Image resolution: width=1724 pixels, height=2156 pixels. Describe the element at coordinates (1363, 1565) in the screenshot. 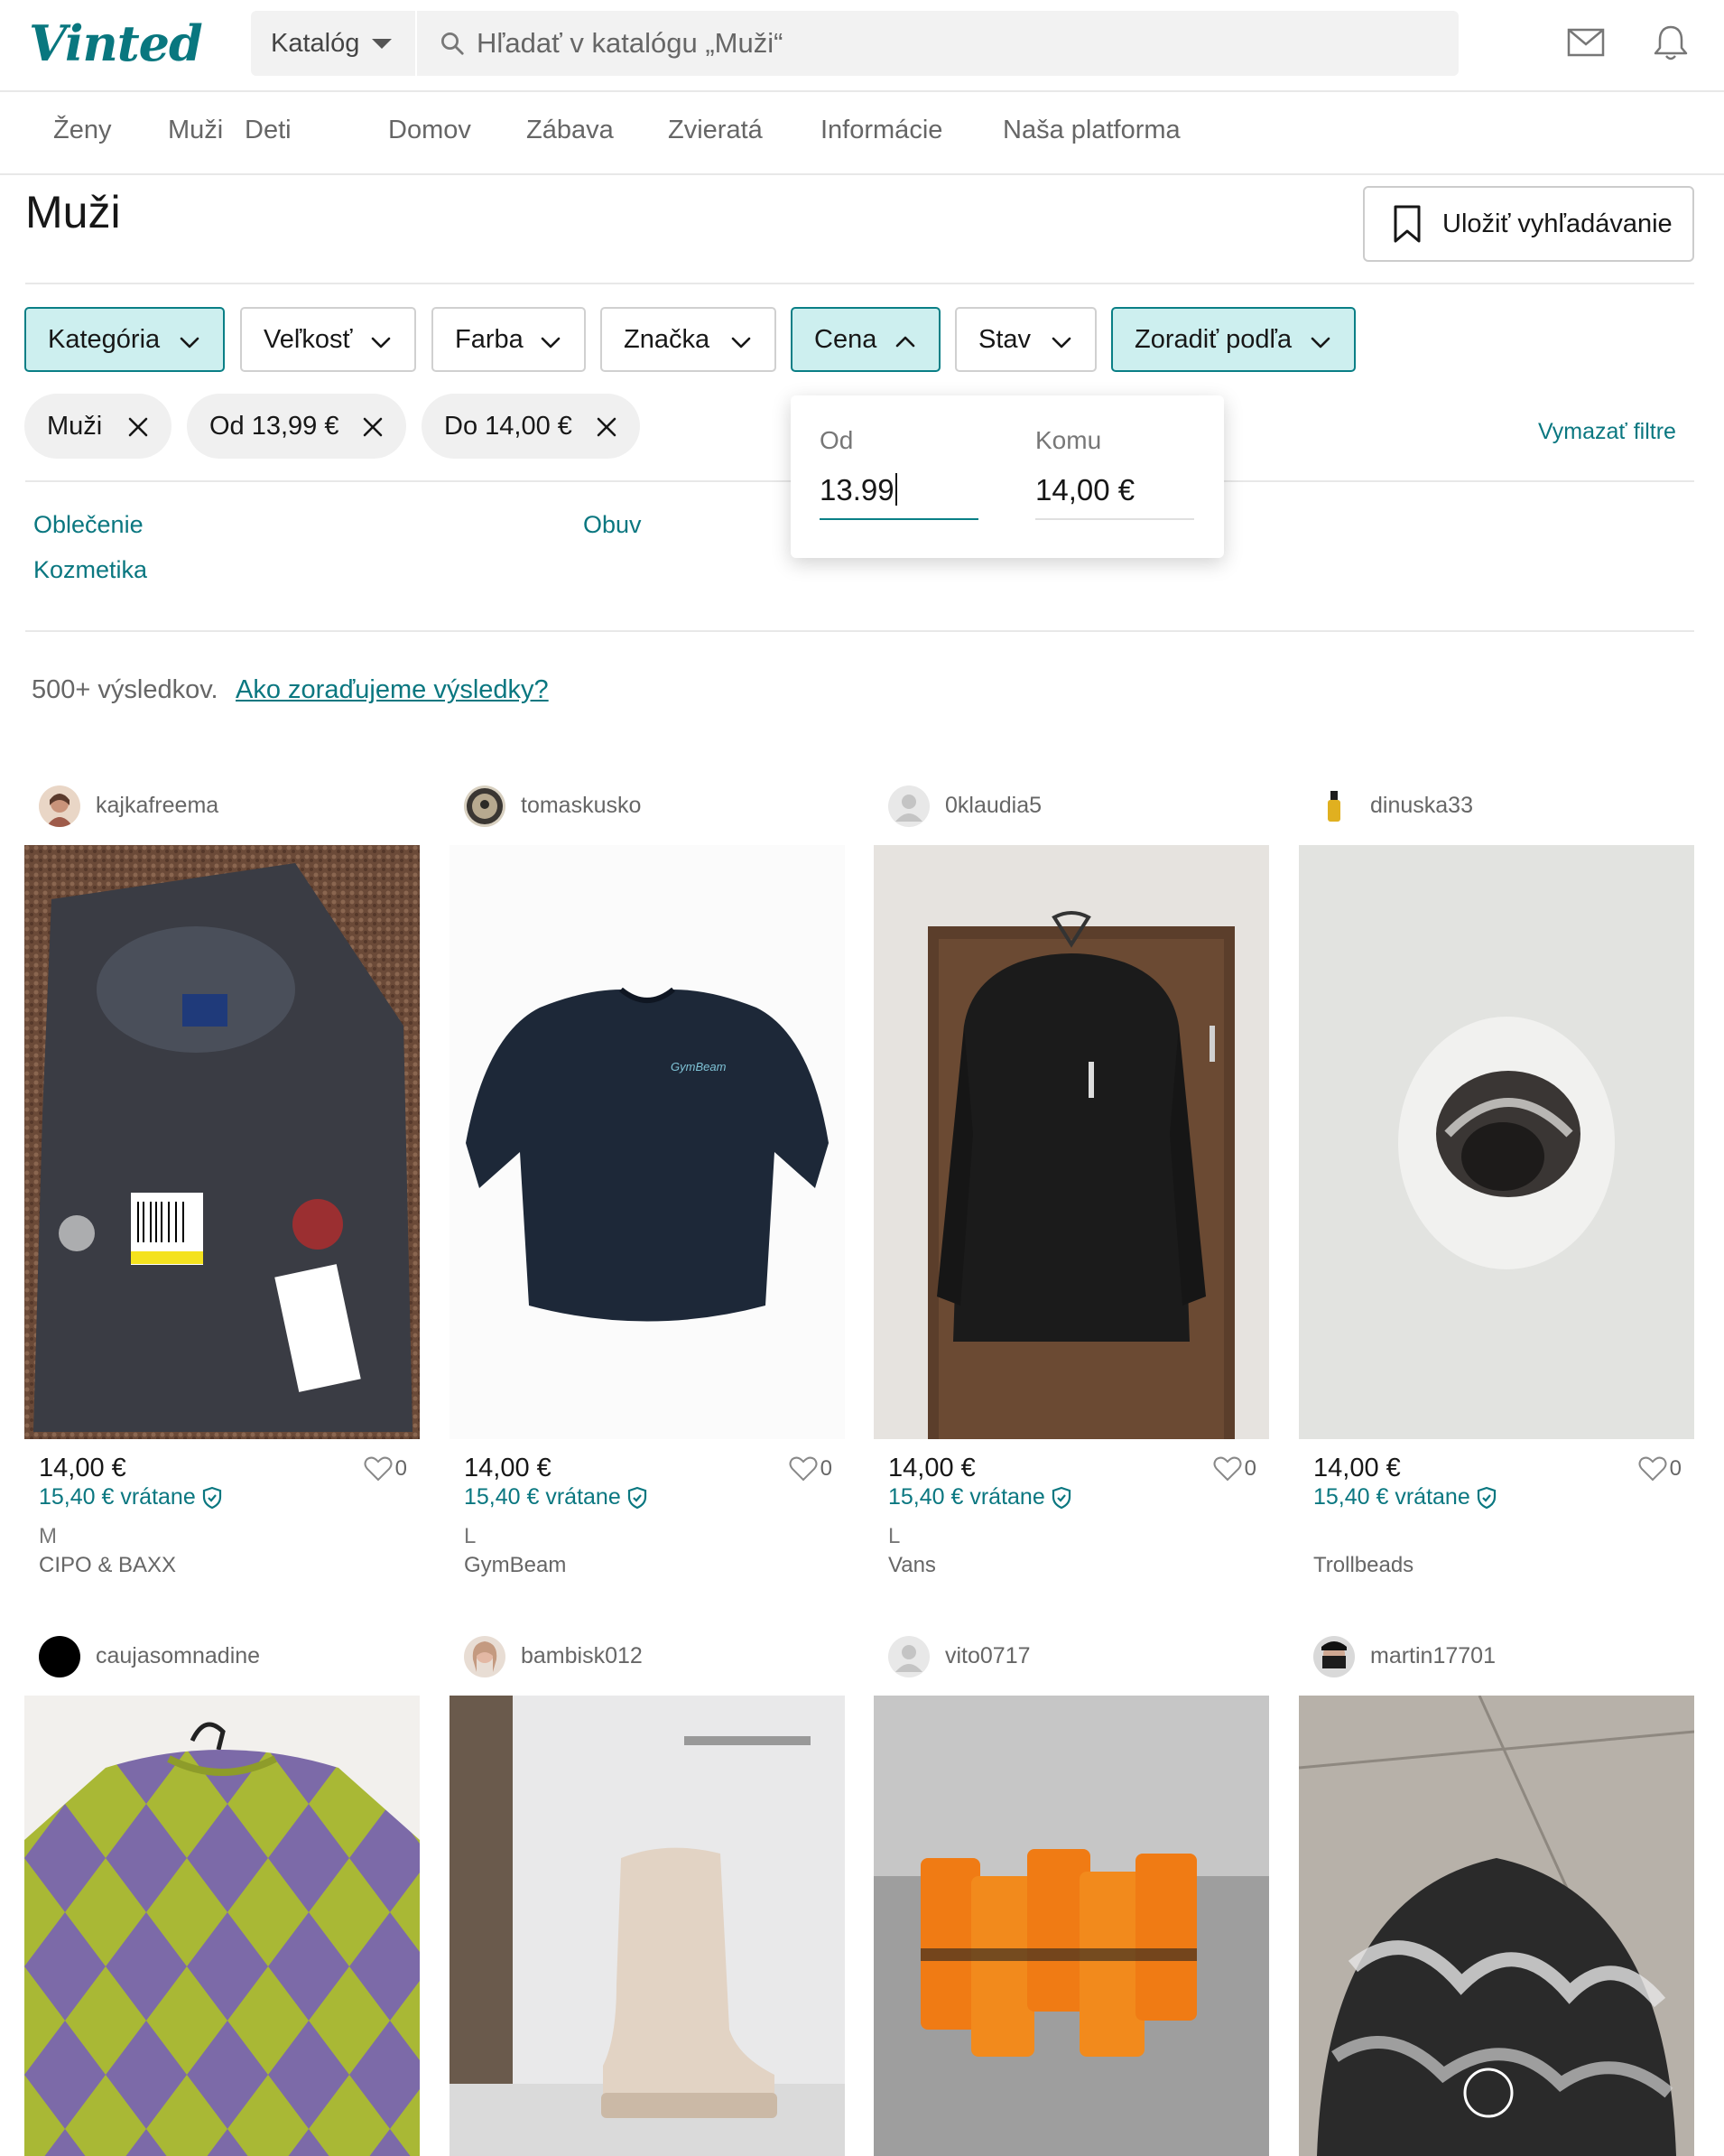

I see `item-brand: Trollbeads` at that location.